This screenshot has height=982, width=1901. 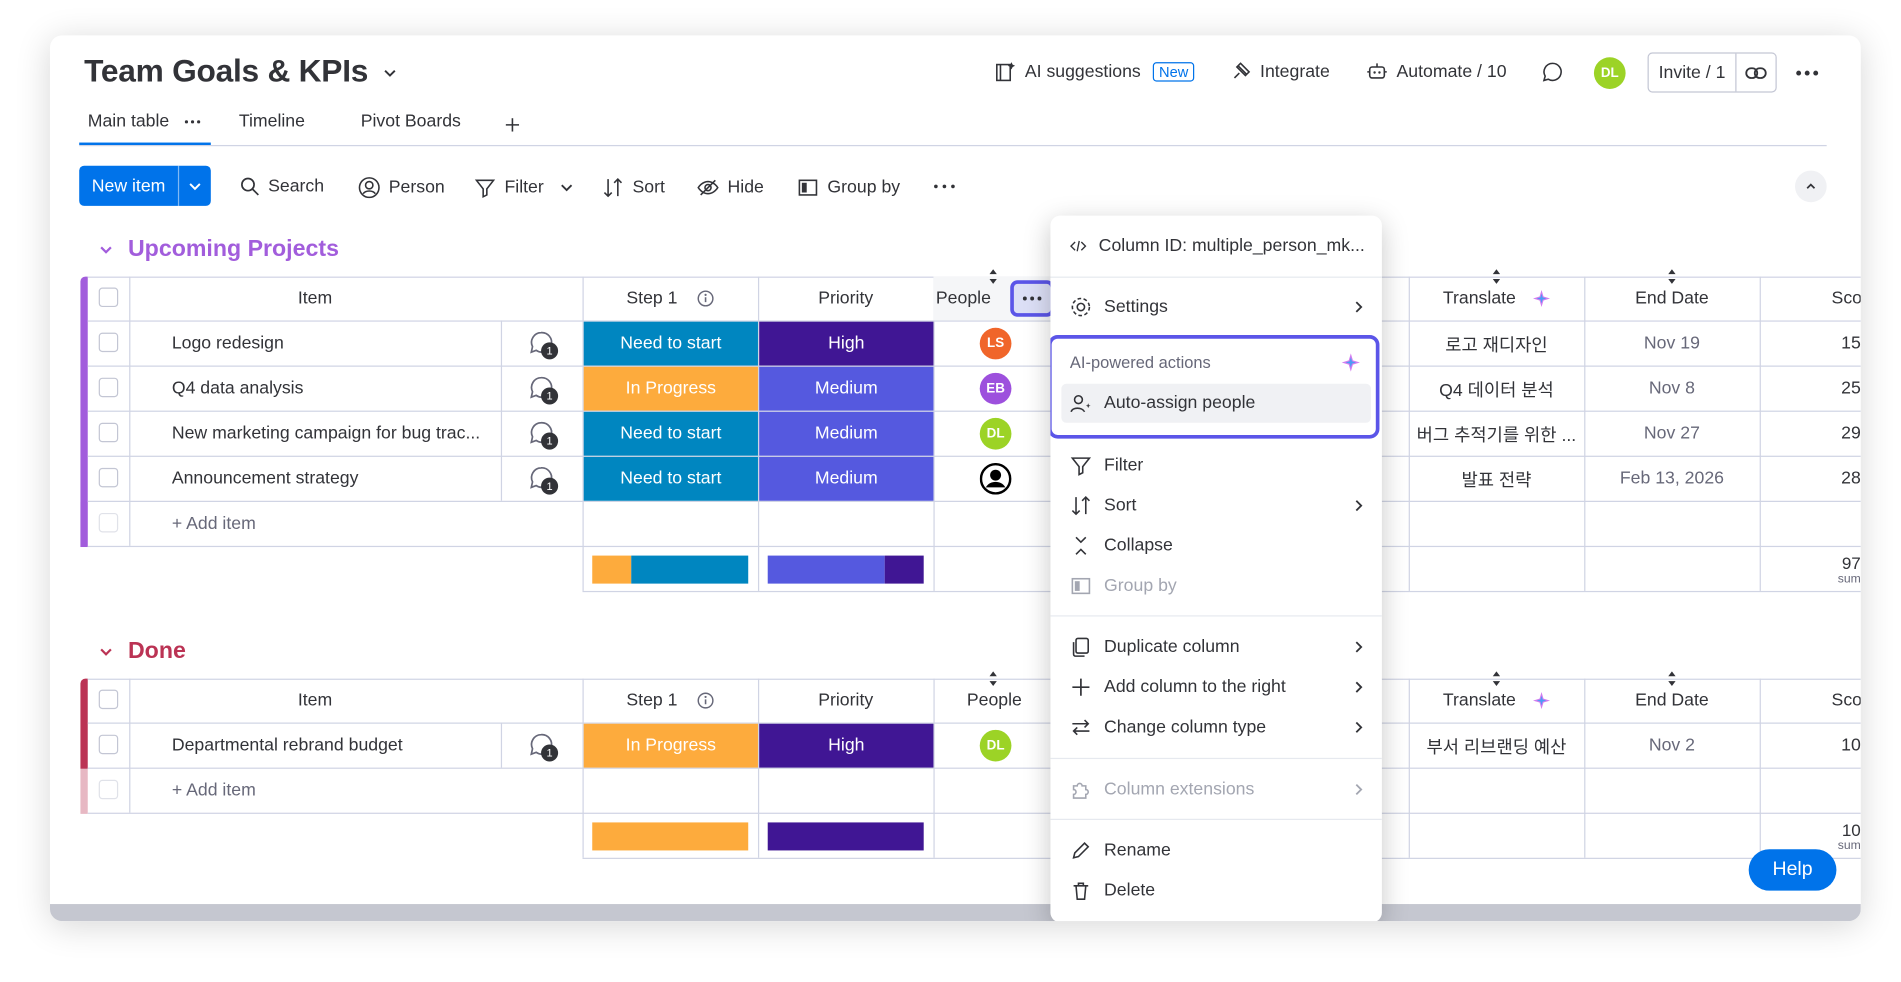 I want to click on score-cell: 28, so click(x=1810, y=479).